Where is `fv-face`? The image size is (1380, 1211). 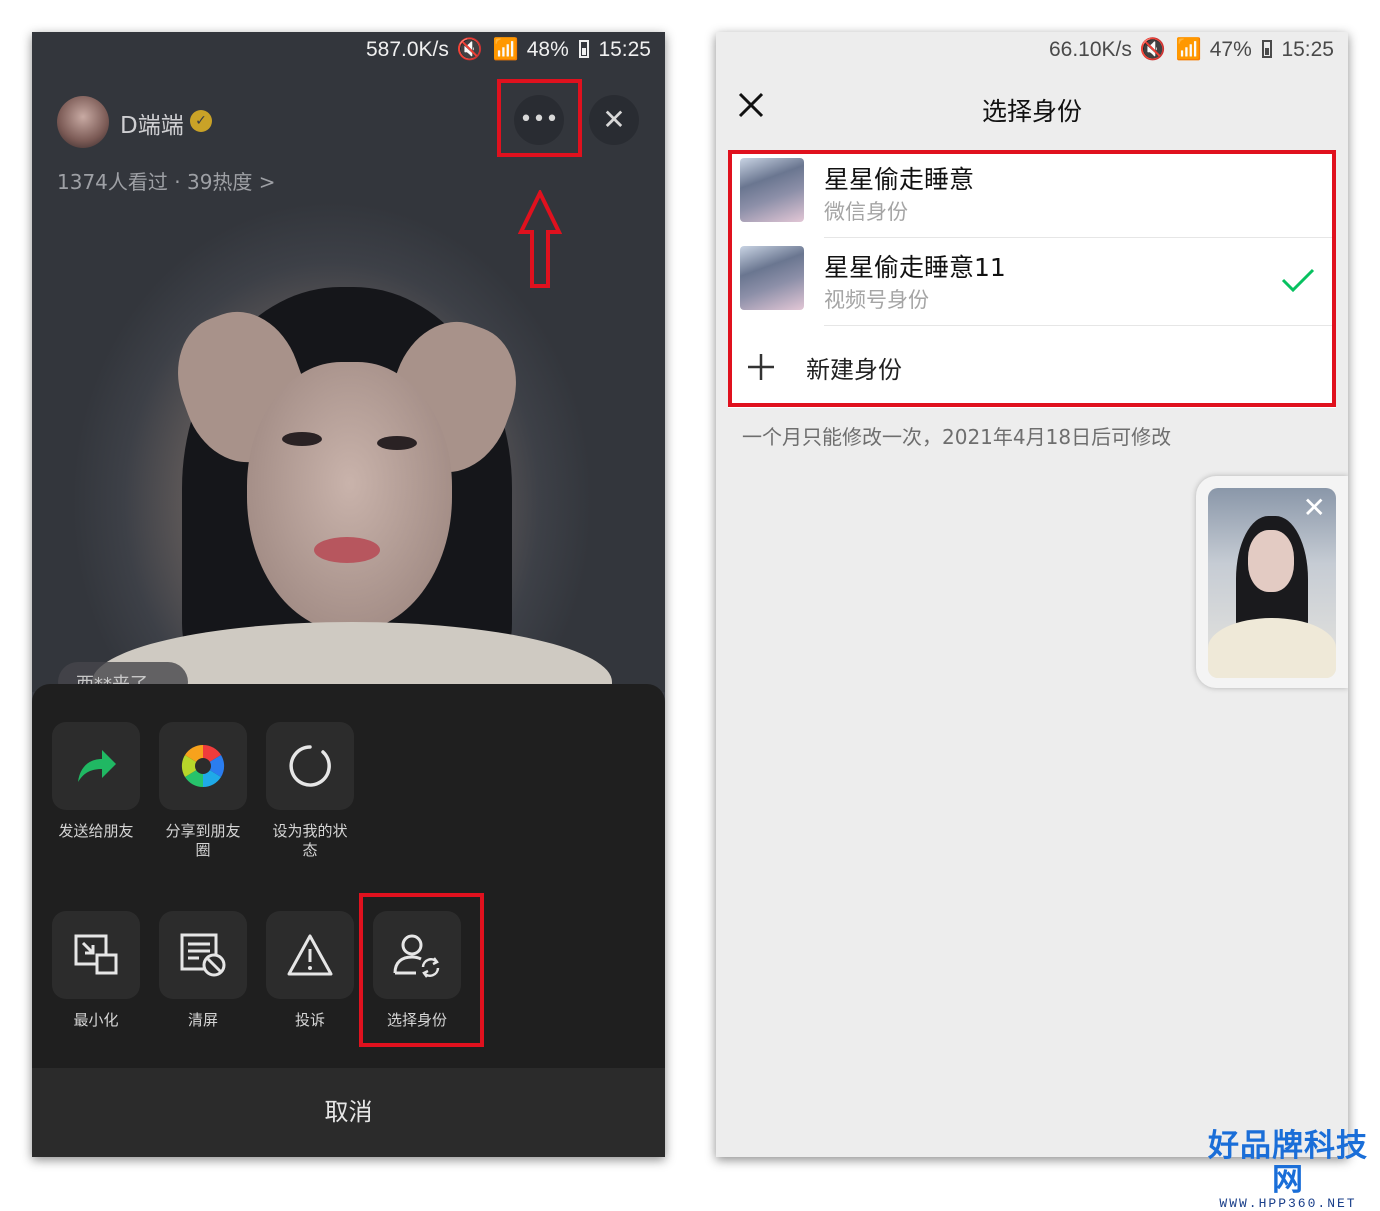 fv-face is located at coordinates (1271, 561).